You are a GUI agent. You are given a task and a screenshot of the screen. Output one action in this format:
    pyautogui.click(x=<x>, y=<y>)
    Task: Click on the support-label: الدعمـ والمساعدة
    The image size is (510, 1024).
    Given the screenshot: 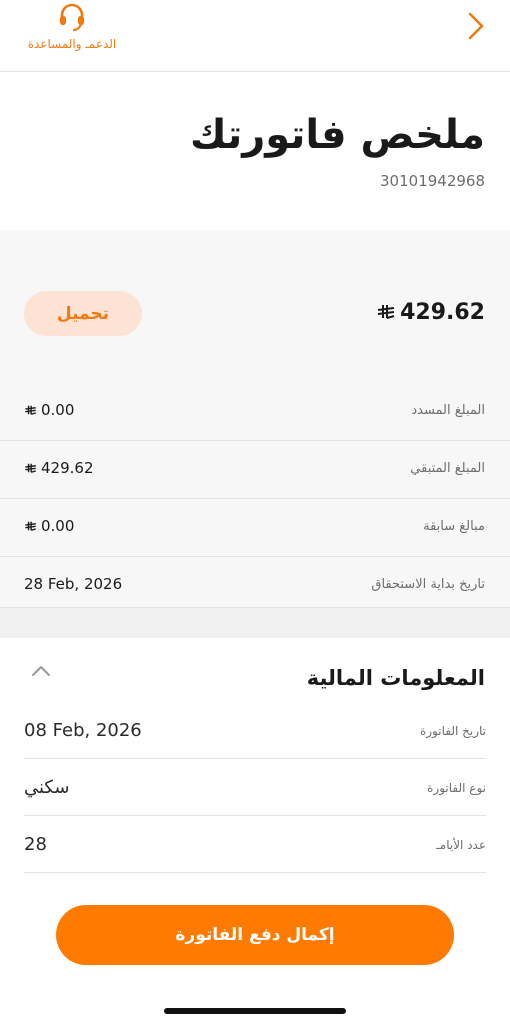 What is the action you would take?
    pyautogui.click(x=72, y=44)
    